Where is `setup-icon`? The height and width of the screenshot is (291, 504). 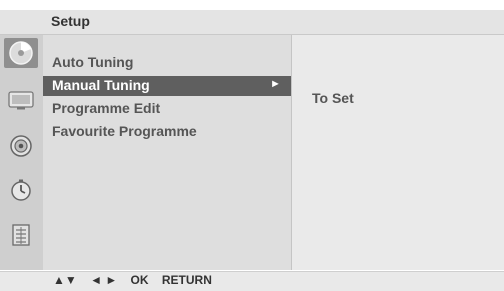
setup-icon is located at coordinates (21, 53).